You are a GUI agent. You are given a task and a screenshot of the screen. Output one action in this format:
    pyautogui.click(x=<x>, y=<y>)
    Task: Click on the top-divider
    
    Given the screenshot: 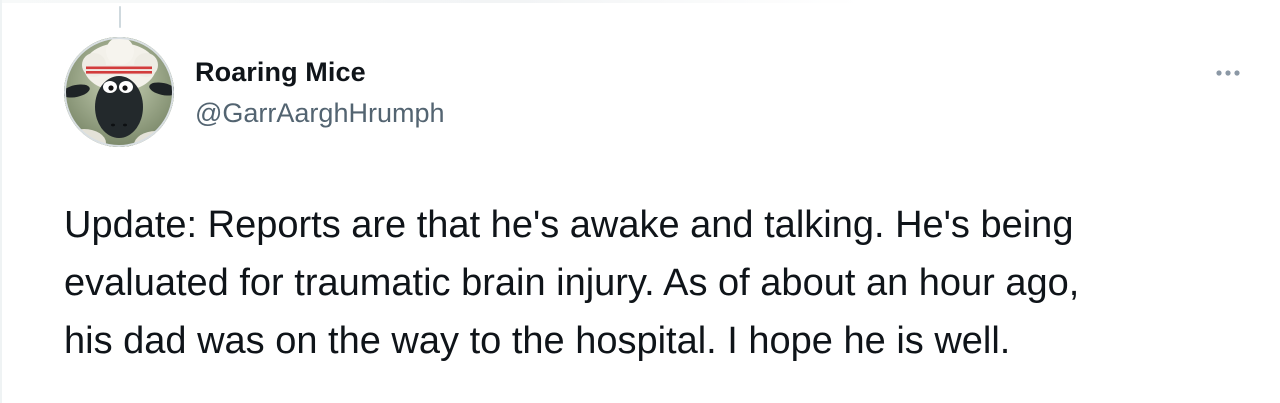 What is the action you would take?
    pyautogui.click(x=432, y=1)
    